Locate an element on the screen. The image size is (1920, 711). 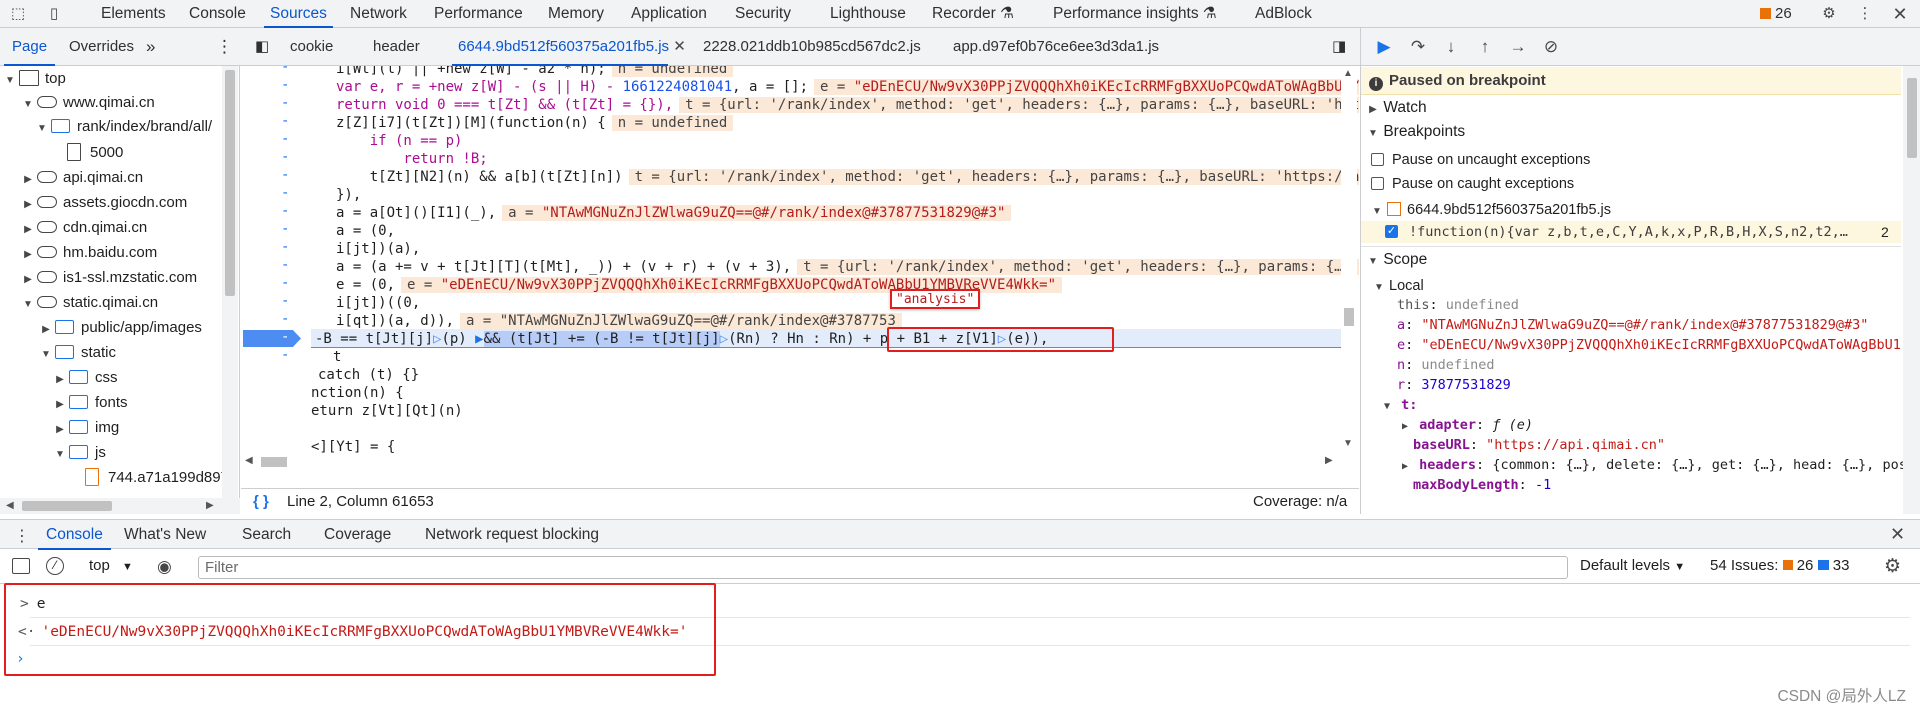
breakpoint-marker is located at coordinates (272, 338).